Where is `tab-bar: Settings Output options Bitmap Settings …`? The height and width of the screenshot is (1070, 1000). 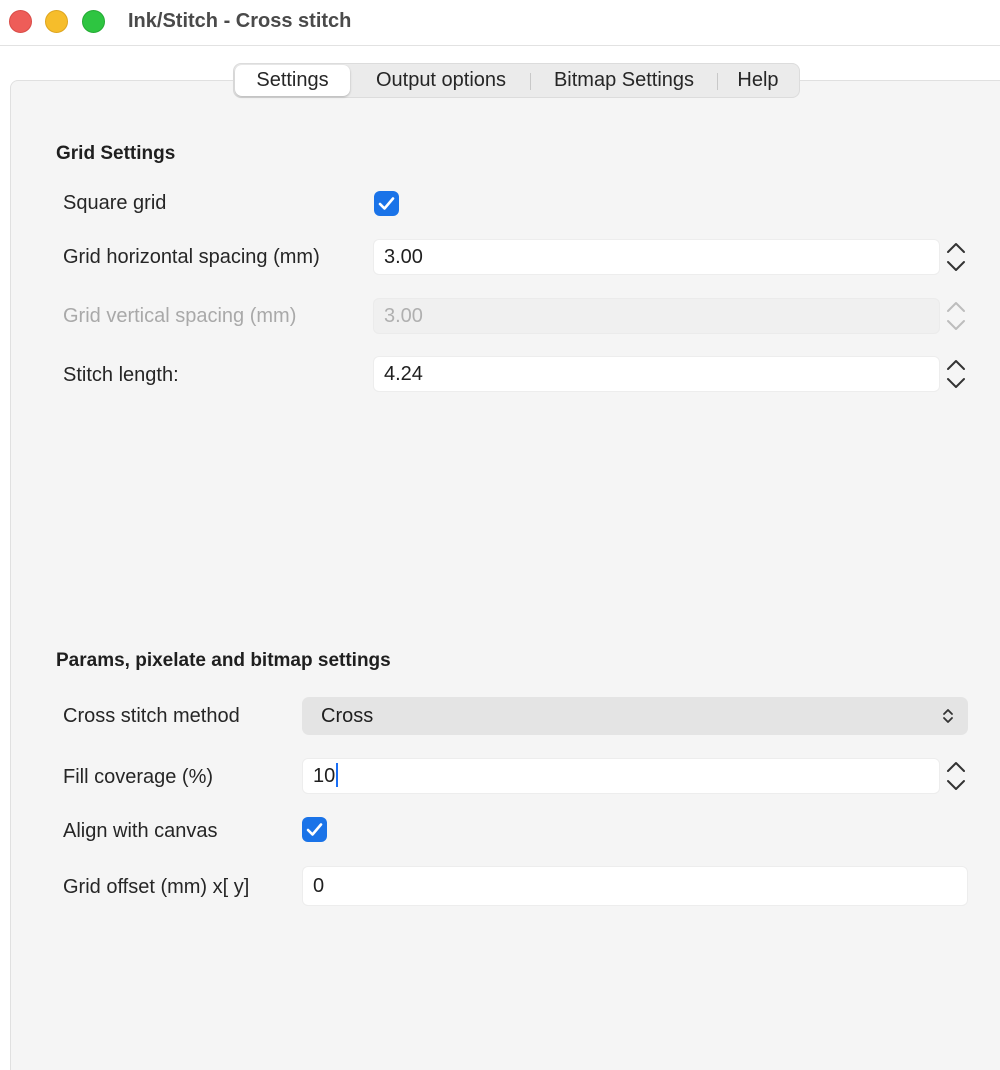
tab-bar: Settings Output options Bitmap Settings … is located at coordinates (516, 80).